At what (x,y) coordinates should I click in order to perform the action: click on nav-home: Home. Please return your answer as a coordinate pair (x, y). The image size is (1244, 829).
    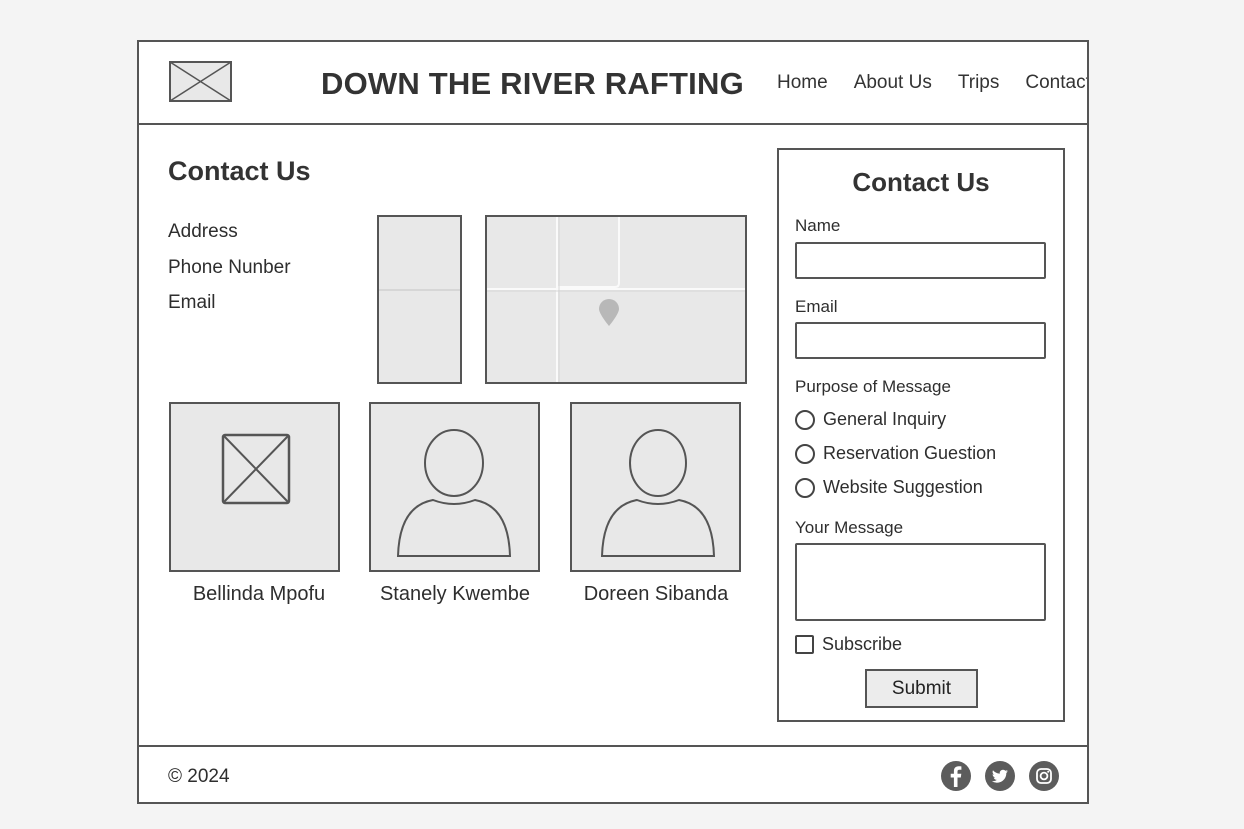
    Looking at the image, I should click on (802, 83).